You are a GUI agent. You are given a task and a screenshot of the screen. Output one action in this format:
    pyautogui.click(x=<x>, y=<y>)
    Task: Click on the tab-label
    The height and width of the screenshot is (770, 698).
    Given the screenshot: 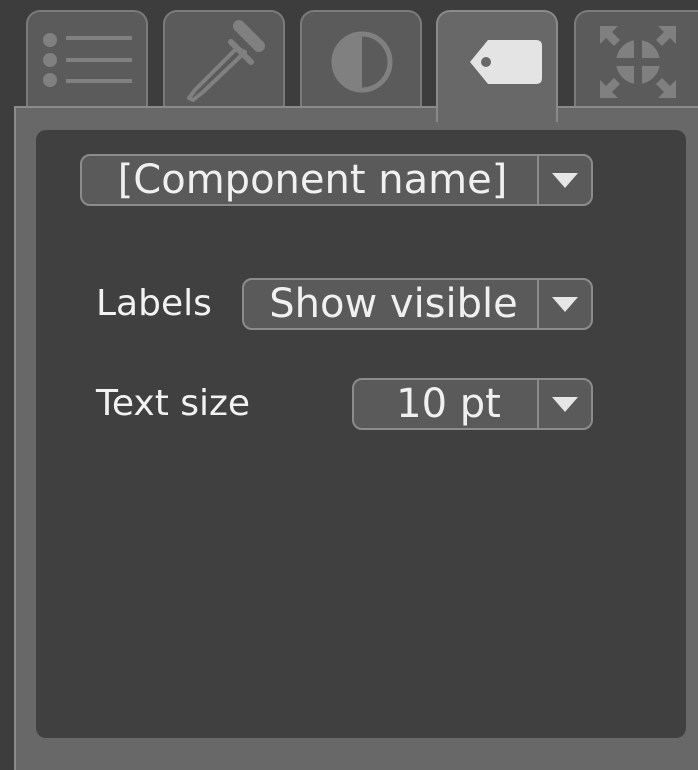 What is the action you would take?
    pyautogui.click(x=497, y=66)
    